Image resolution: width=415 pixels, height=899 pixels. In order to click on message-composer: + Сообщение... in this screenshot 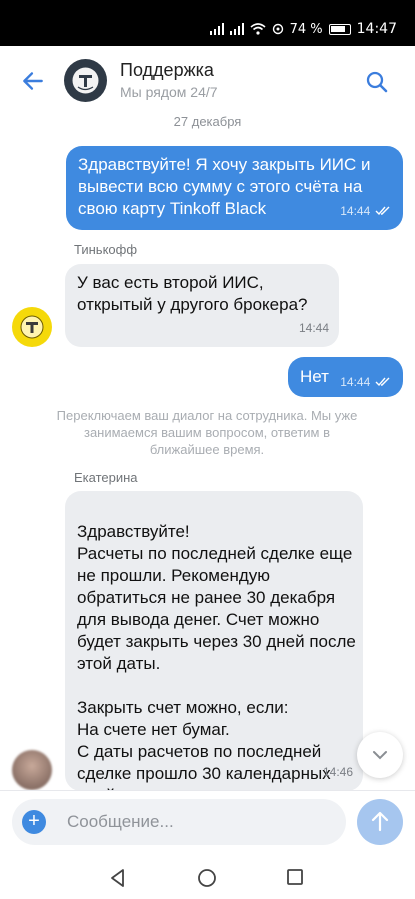, I will do `click(207, 821)`.